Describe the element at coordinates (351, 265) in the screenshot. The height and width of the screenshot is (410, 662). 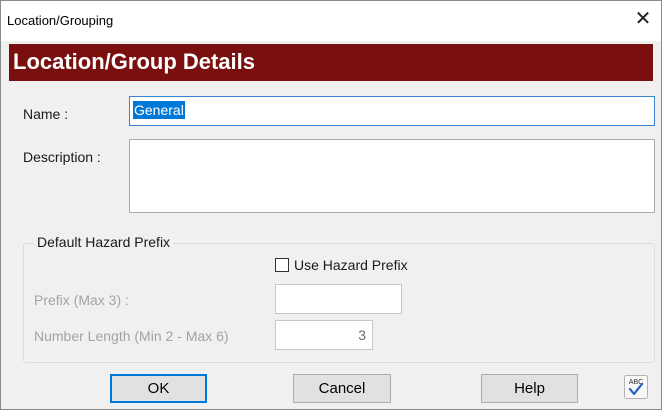
I see `use-hazard-prefix-label: Use Hazard Prefix` at that location.